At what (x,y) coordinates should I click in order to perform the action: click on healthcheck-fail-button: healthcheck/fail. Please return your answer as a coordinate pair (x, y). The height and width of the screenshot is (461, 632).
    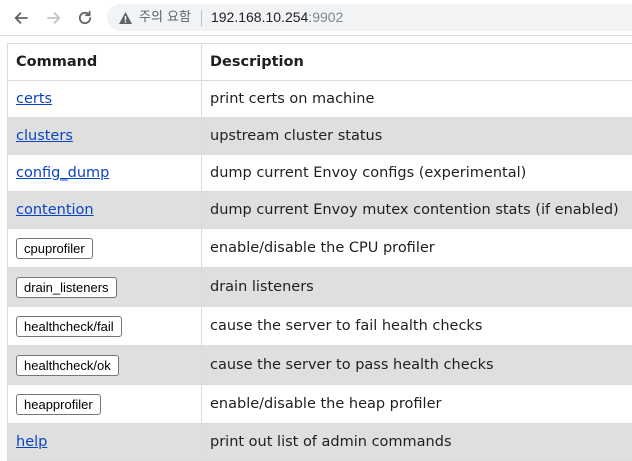
    Looking at the image, I should click on (69, 326).